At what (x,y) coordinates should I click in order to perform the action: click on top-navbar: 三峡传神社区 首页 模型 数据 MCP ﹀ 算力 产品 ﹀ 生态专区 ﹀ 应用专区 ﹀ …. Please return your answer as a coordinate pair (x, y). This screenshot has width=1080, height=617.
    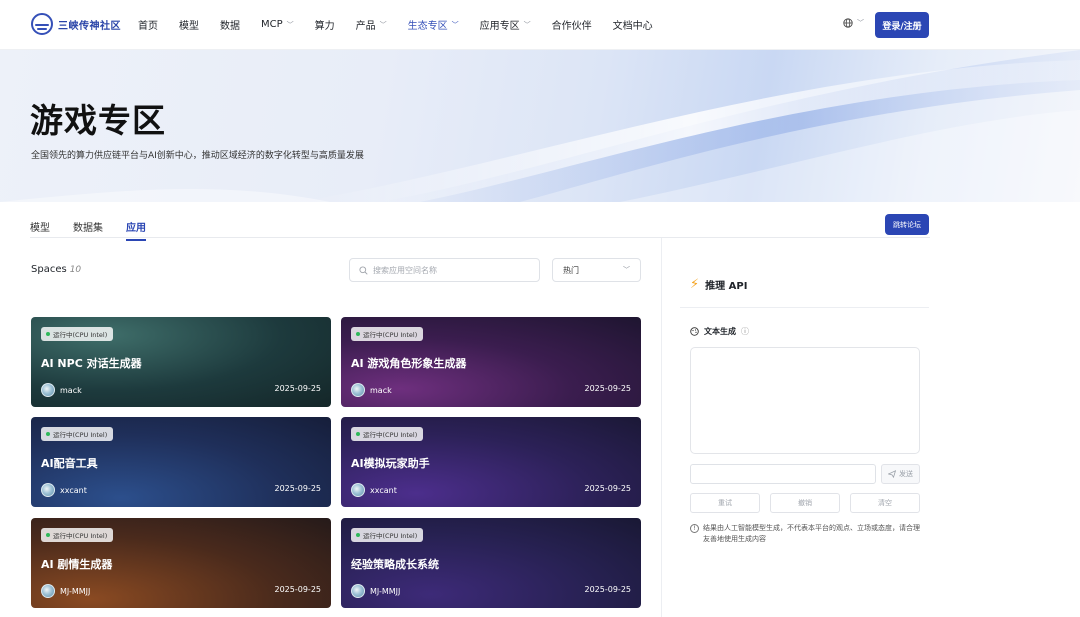
    Looking at the image, I should click on (540, 25).